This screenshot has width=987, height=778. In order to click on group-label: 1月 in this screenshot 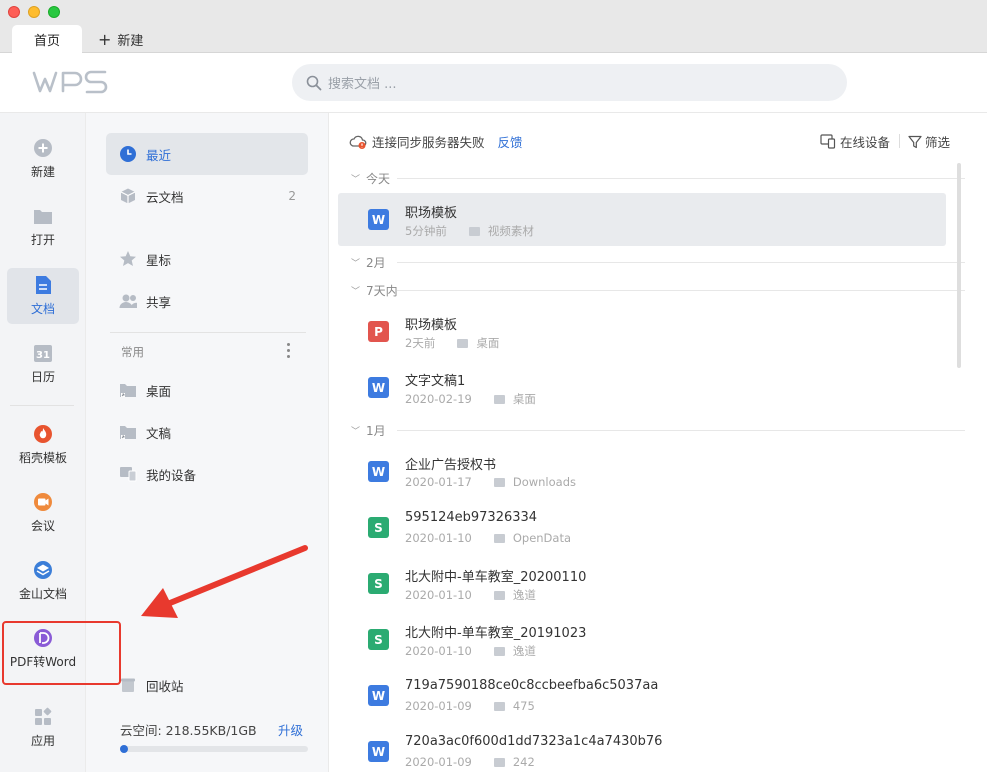, I will do `click(376, 431)`.